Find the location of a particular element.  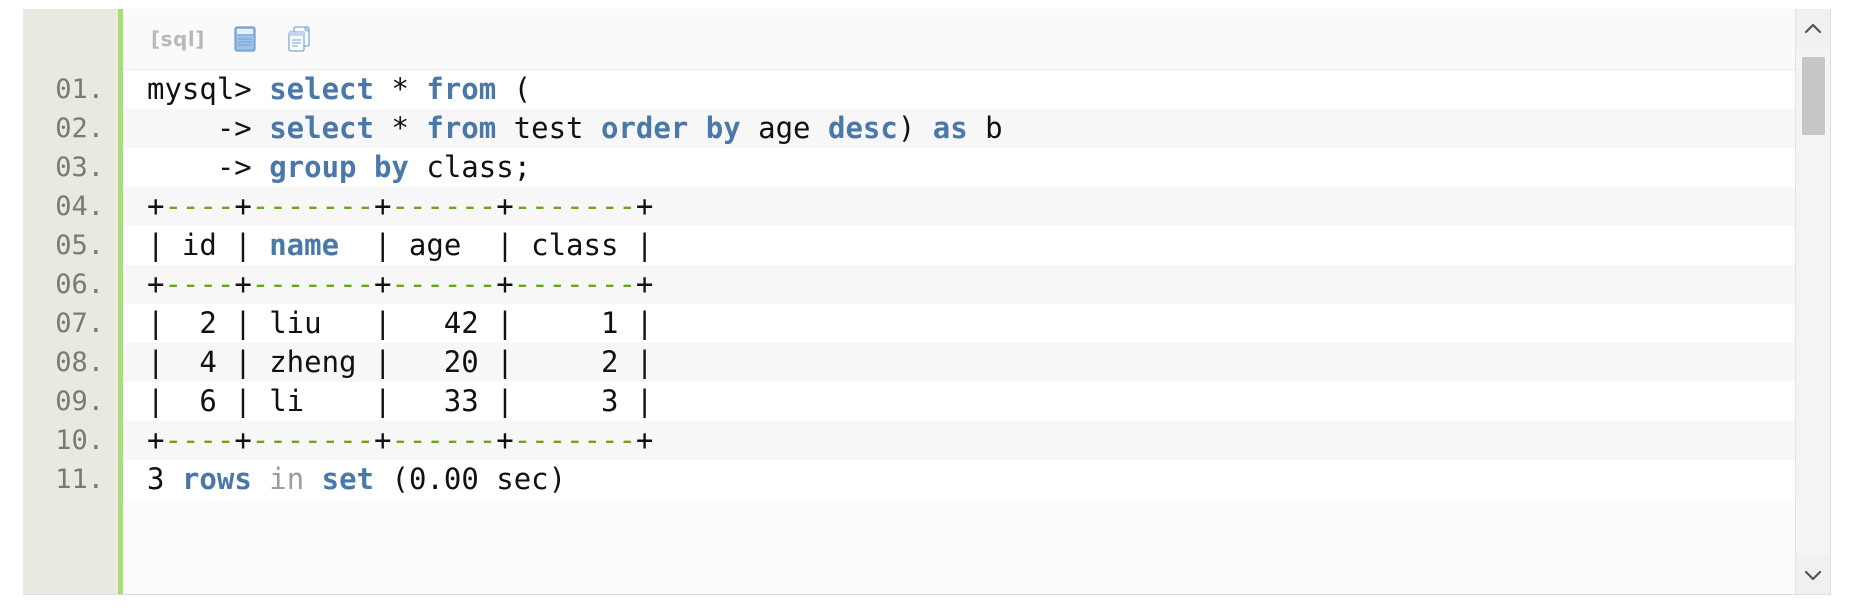

copy-to-clipboard-icon is located at coordinates (299, 39).